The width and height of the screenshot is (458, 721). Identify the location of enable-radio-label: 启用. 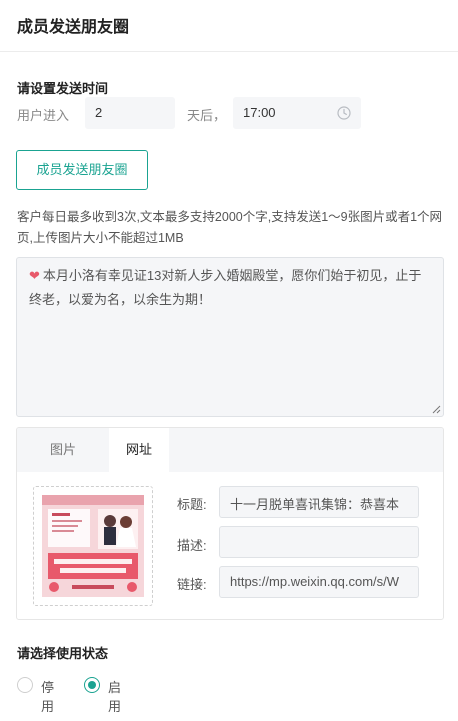
(114, 696).